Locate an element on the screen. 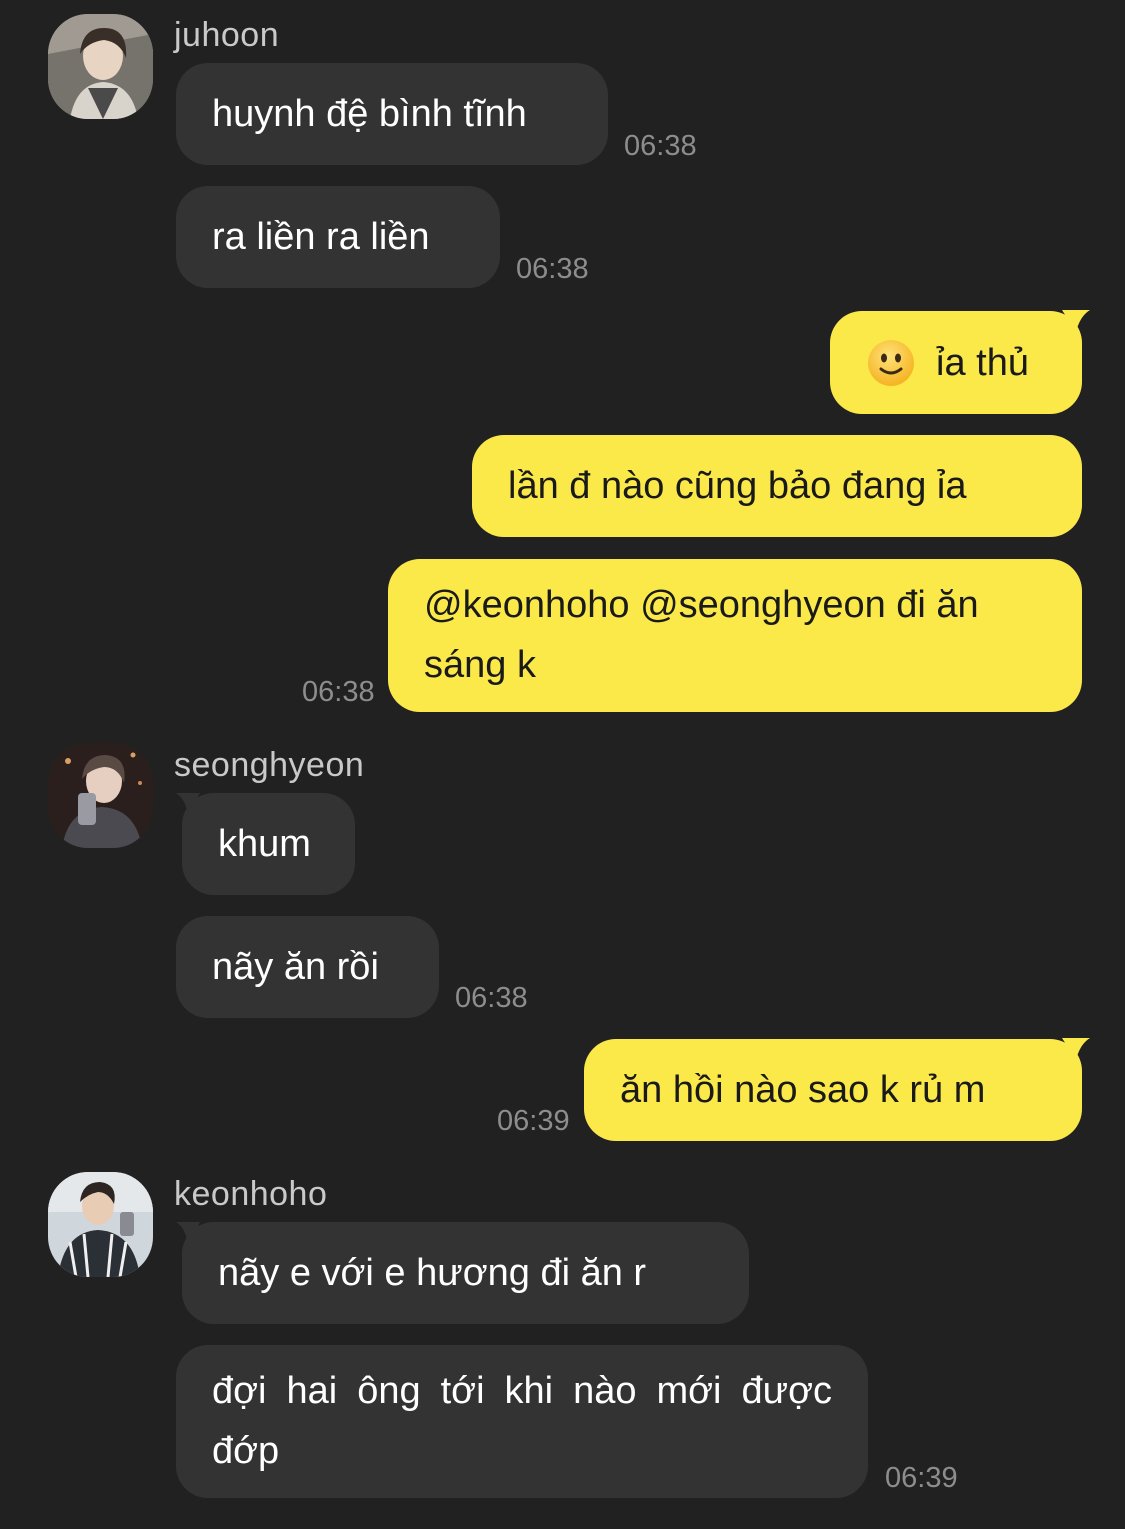  message-bubble: đợi hai ông tới khi nào mới được đớp is located at coordinates (522, 1421).